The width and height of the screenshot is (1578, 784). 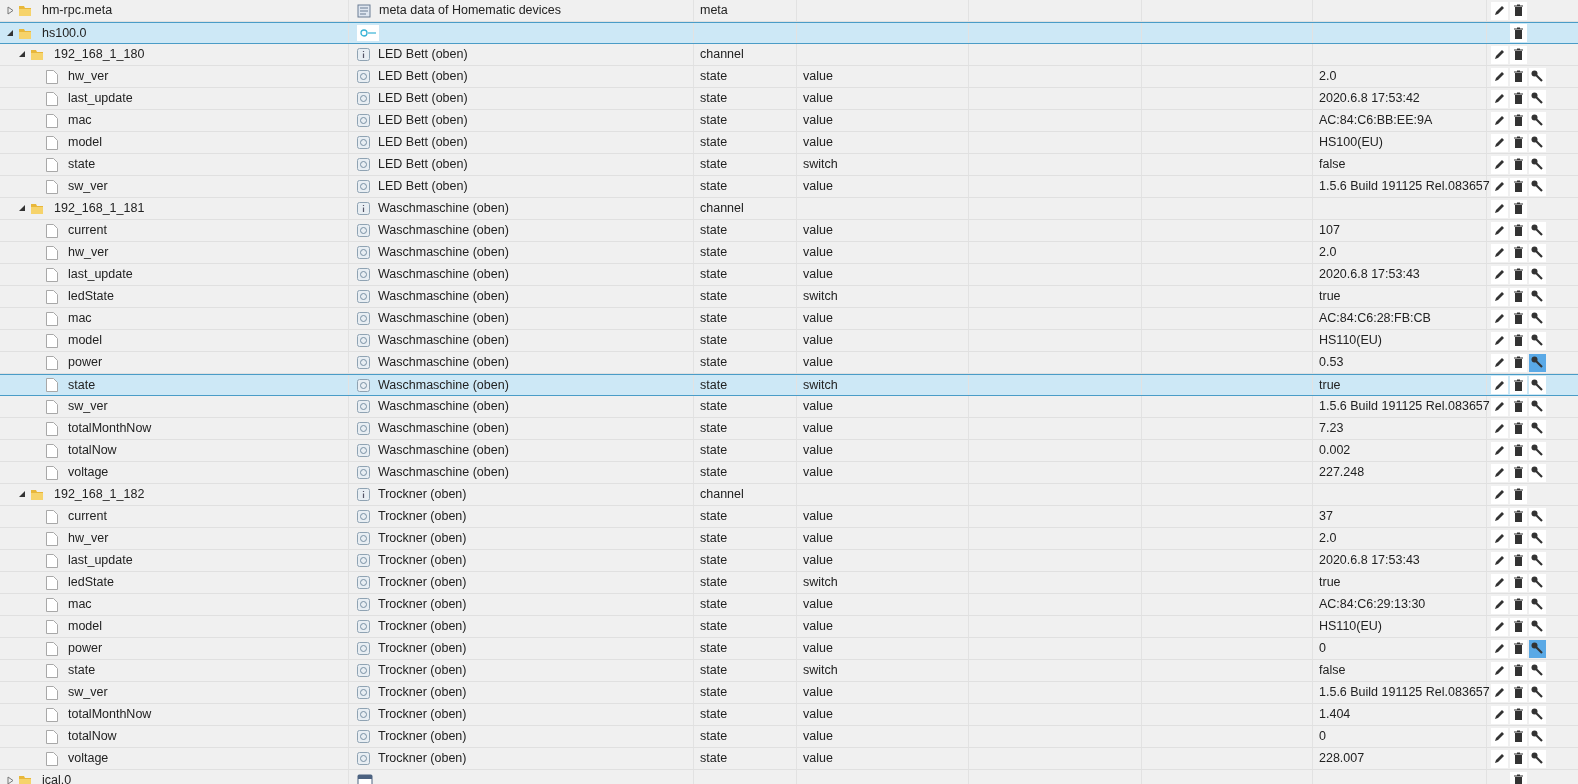 I want to click on tree-row: ledState Trockner (oben) state switch true, so click(x=789, y=583).